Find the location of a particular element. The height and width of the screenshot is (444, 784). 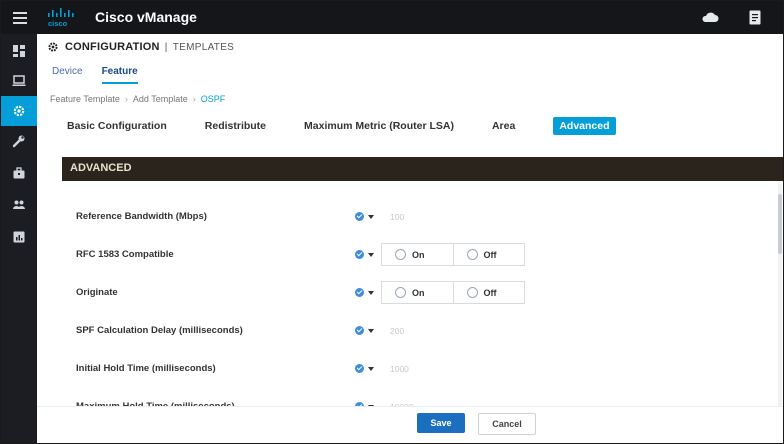

left-nav-rail is located at coordinates (19, 238).